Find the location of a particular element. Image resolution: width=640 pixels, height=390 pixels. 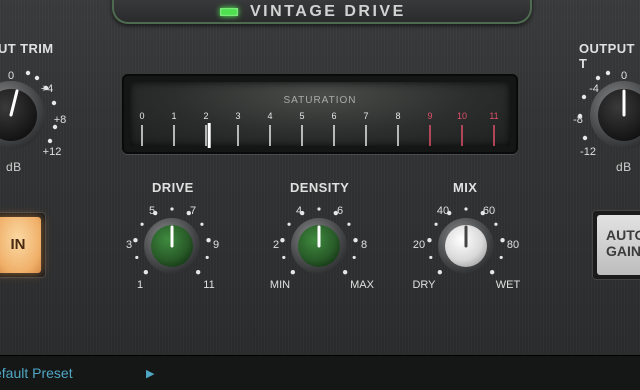

meter-tick-label: 1 is located at coordinates (173, 116).